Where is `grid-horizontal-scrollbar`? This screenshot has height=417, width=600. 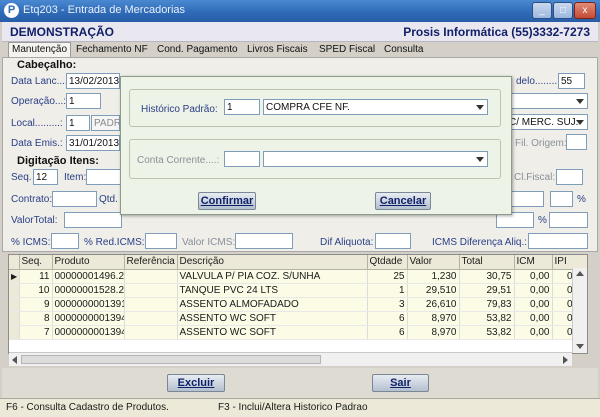 grid-horizontal-scrollbar is located at coordinates (290, 359).